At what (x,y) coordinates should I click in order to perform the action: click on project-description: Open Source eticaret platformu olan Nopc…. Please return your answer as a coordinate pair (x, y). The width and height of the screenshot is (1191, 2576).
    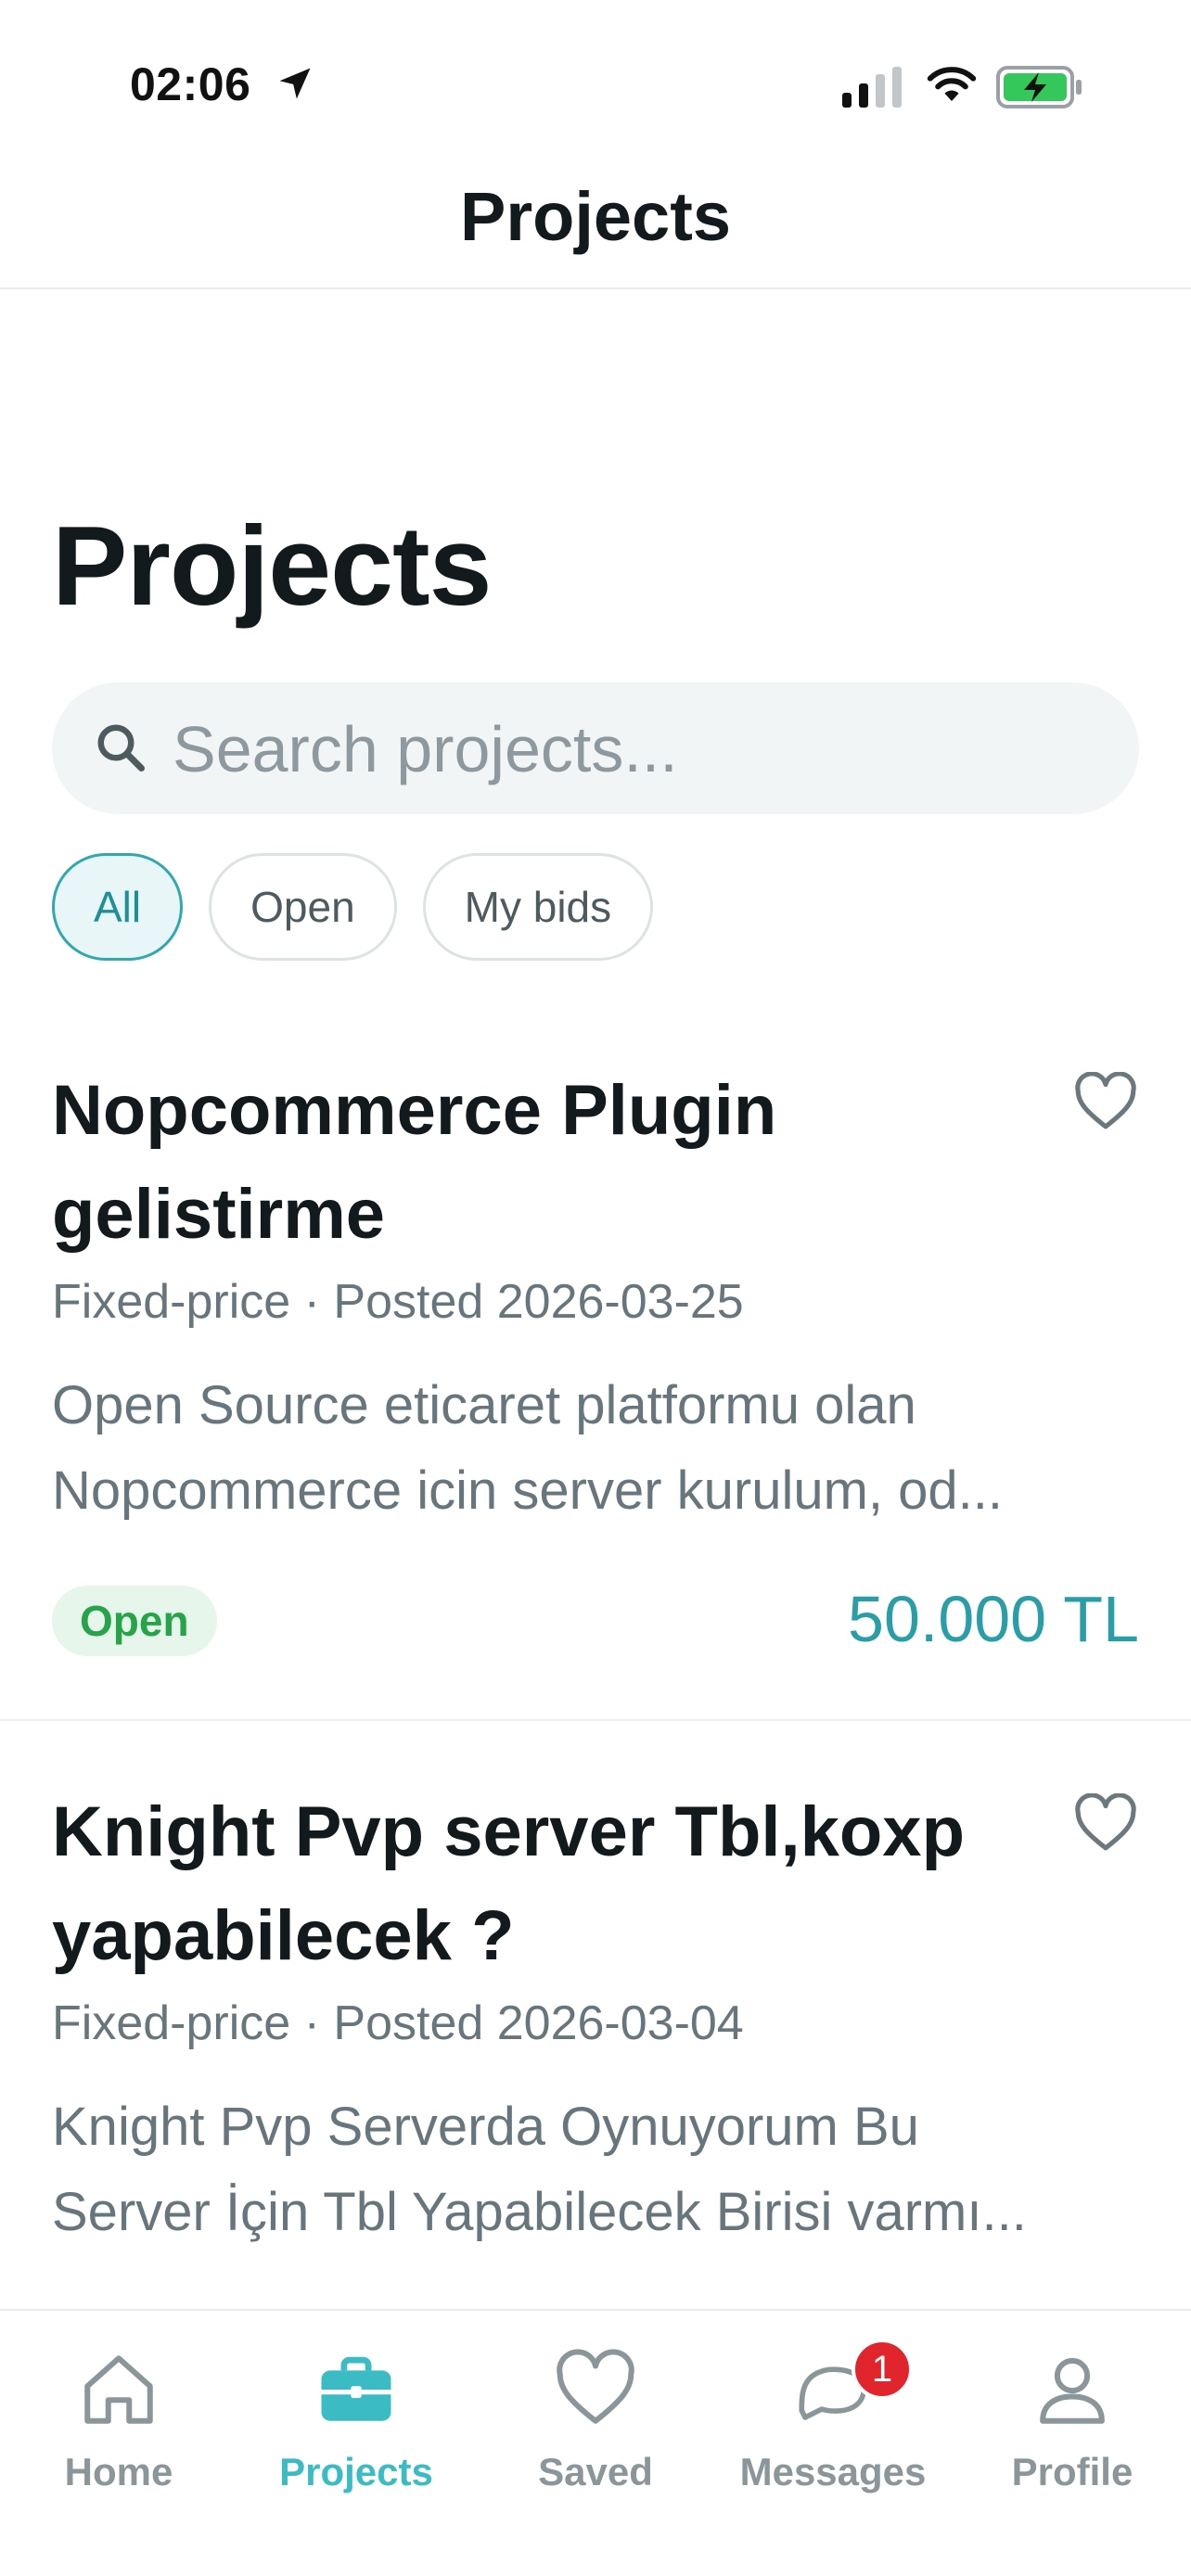
    Looking at the image, I should click on (527, 1448).